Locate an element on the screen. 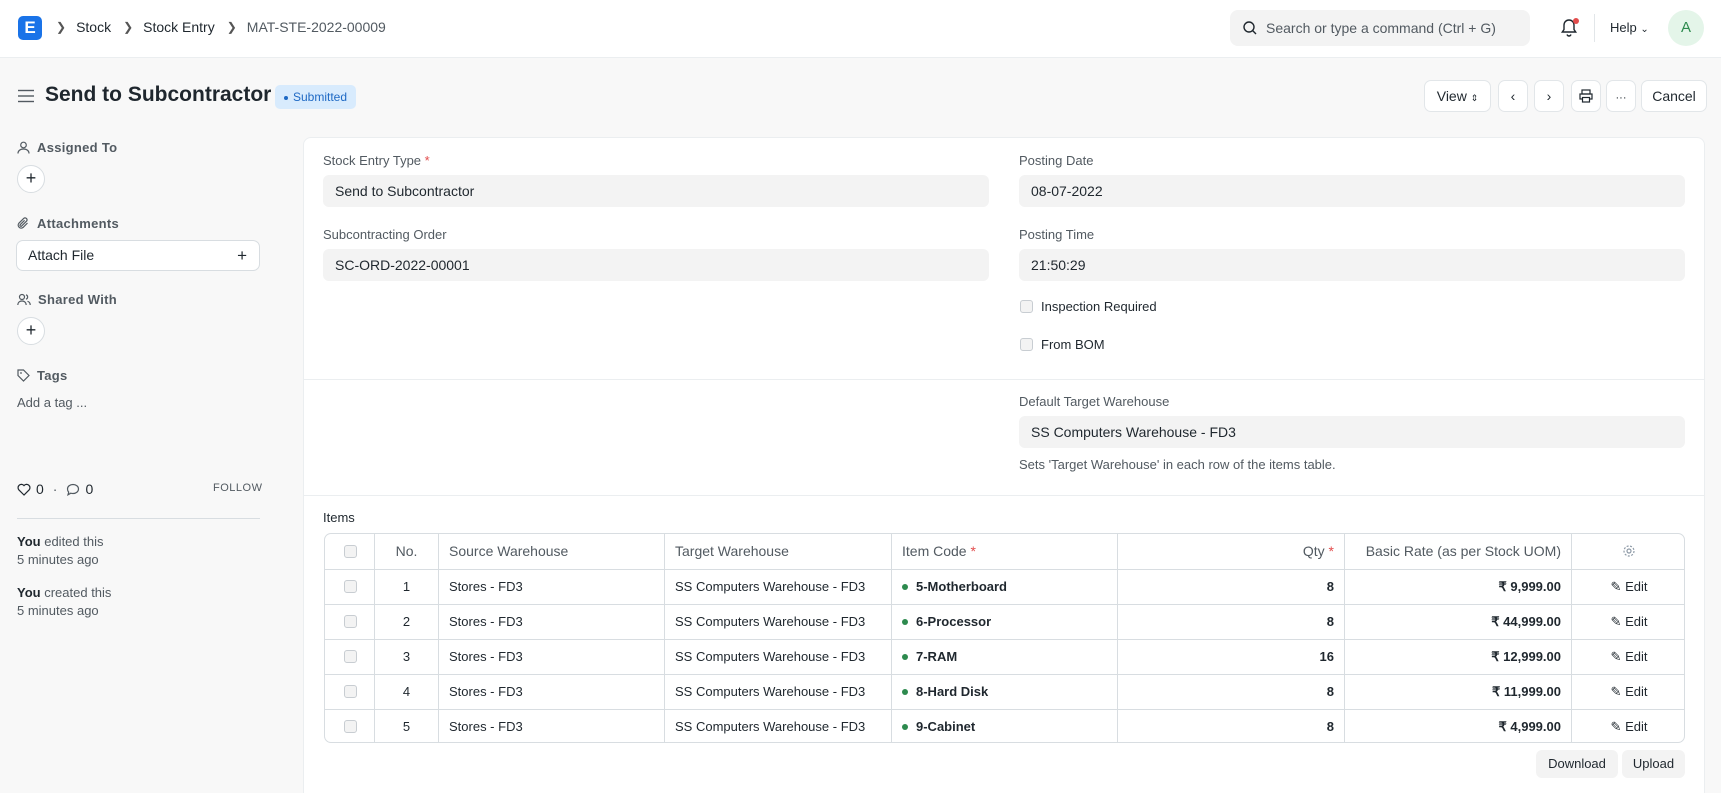 The image size is (1721, 793). table-header-qty: Qty * is located at coordinates (1231, 551).